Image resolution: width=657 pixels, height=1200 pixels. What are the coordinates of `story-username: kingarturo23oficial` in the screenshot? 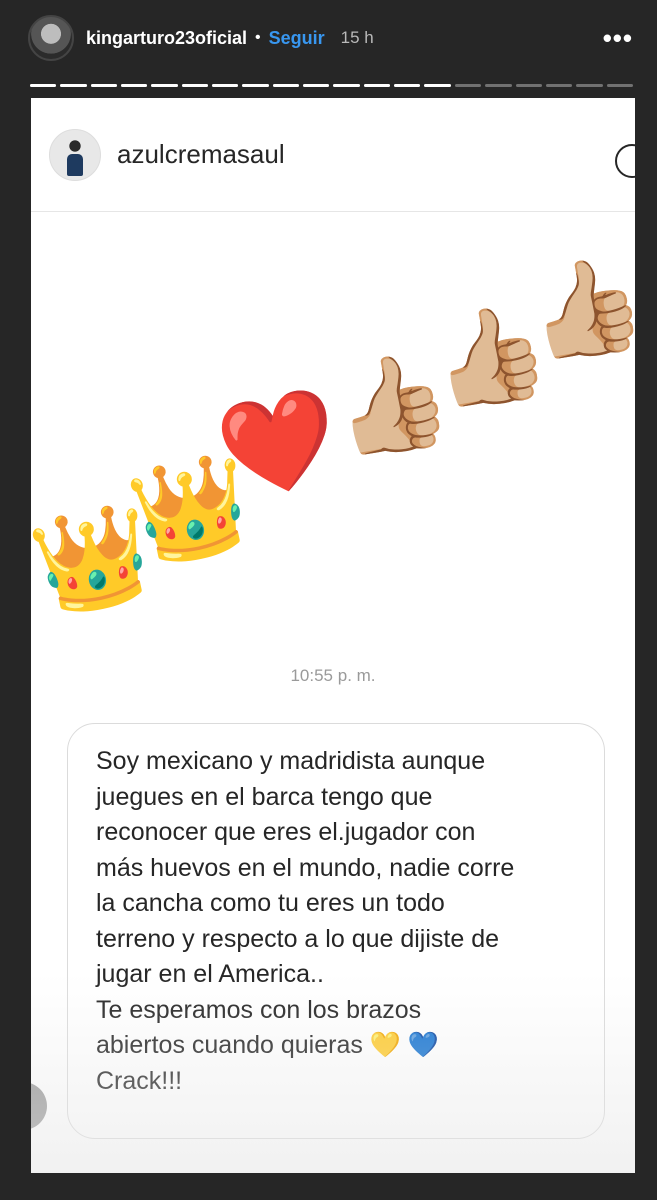 It's located at (166, 38).